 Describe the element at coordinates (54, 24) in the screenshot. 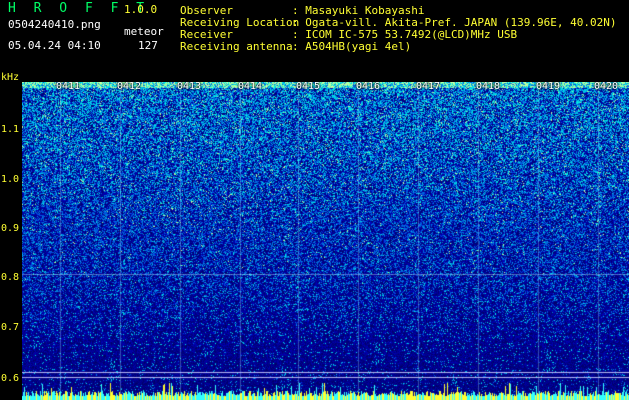

I see `file-name: 0504240410.png` at that location.